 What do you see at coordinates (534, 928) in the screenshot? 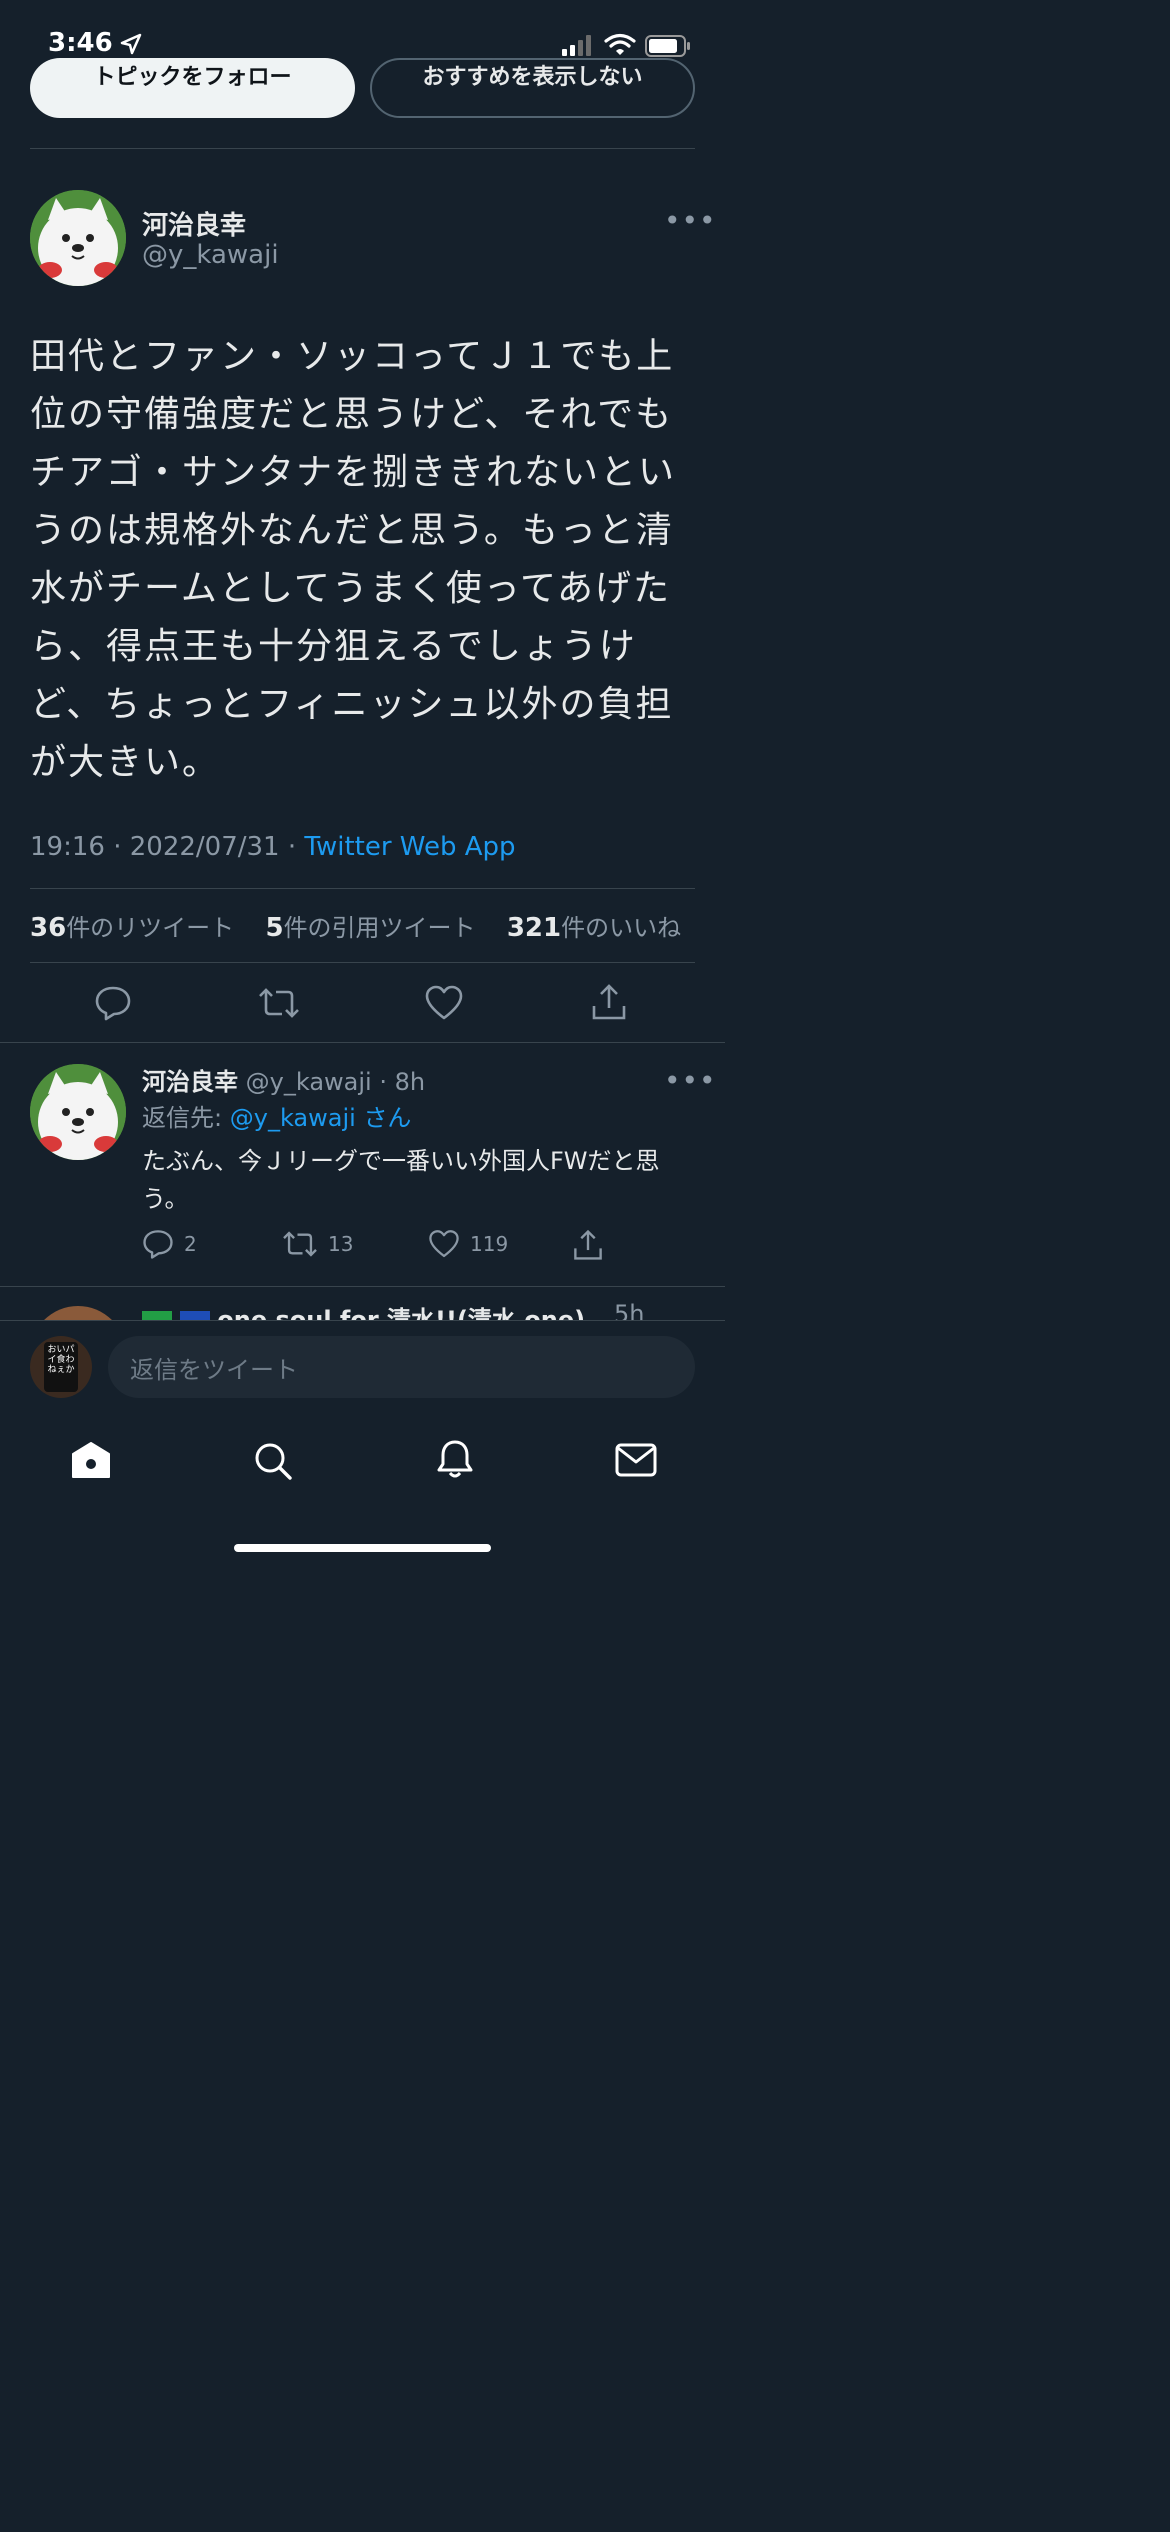
I see `likes-count: 321` at bounding box center [534, 928].